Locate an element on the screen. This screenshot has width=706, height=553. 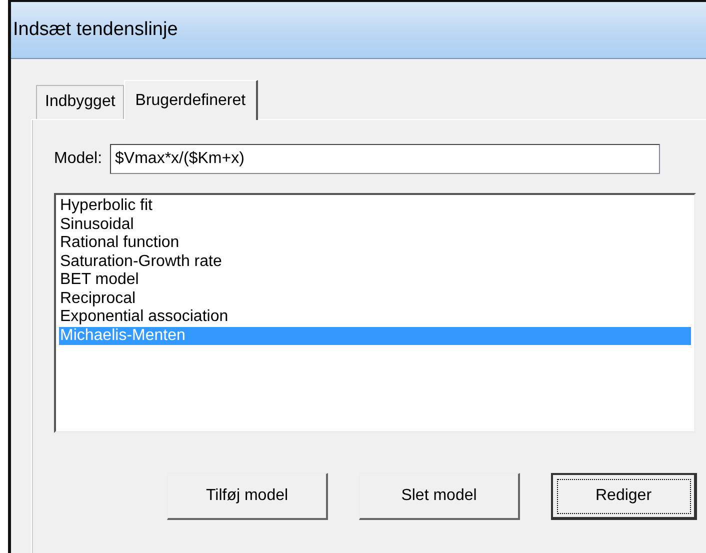
list-item: BET model is located at coordinates (375, 280).